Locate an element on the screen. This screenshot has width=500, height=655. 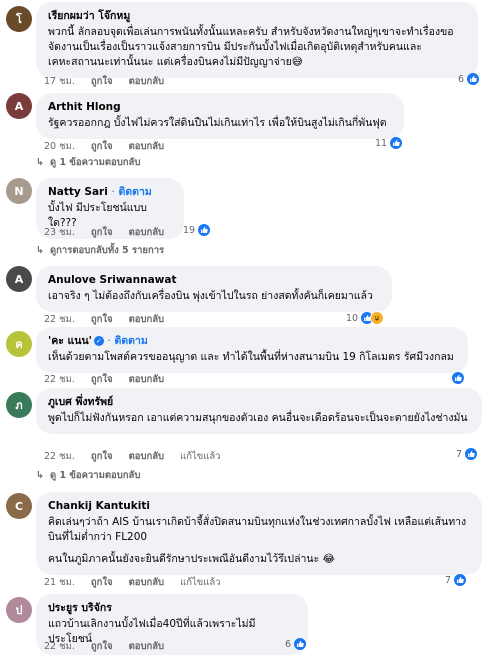
reaction-summary: 10 is located at coordinates (365, 318).